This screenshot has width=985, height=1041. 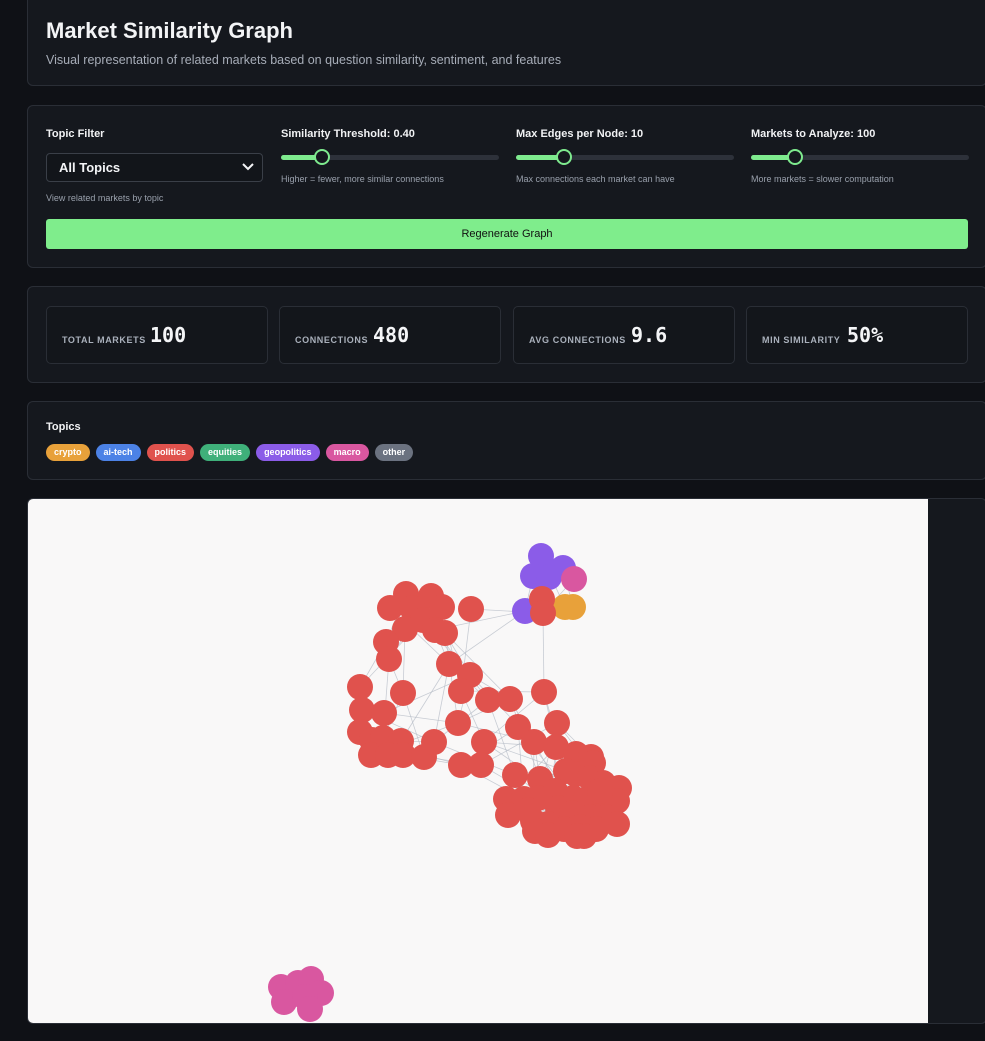 I want to click on page-title: Market Similarity Graph, so click(x=169, y=30).